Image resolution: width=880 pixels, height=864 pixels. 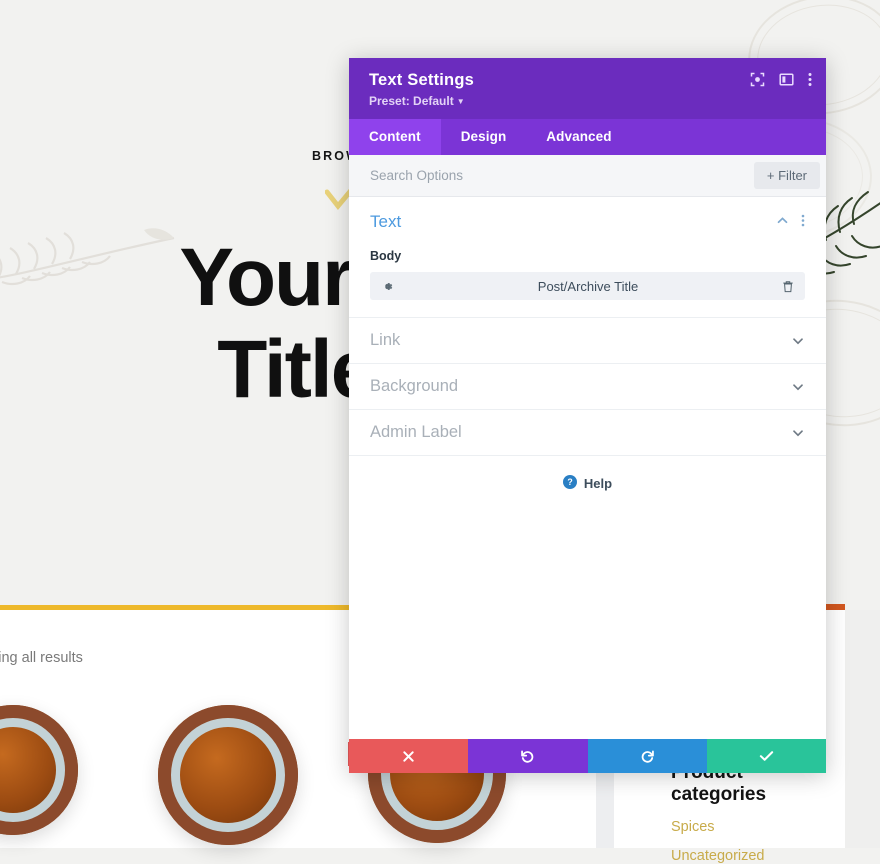 What do you see at coordinates (862, 729) in the screenshot?
I see `layout-gutter` at bounding box center [862, 729].